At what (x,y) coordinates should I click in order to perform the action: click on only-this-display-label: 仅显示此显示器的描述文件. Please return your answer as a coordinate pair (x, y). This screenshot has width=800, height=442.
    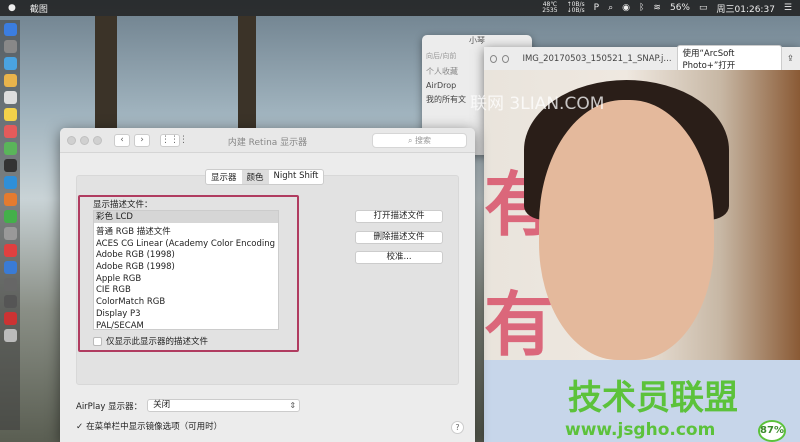
    Looking at the image, I should click on (157, 342).